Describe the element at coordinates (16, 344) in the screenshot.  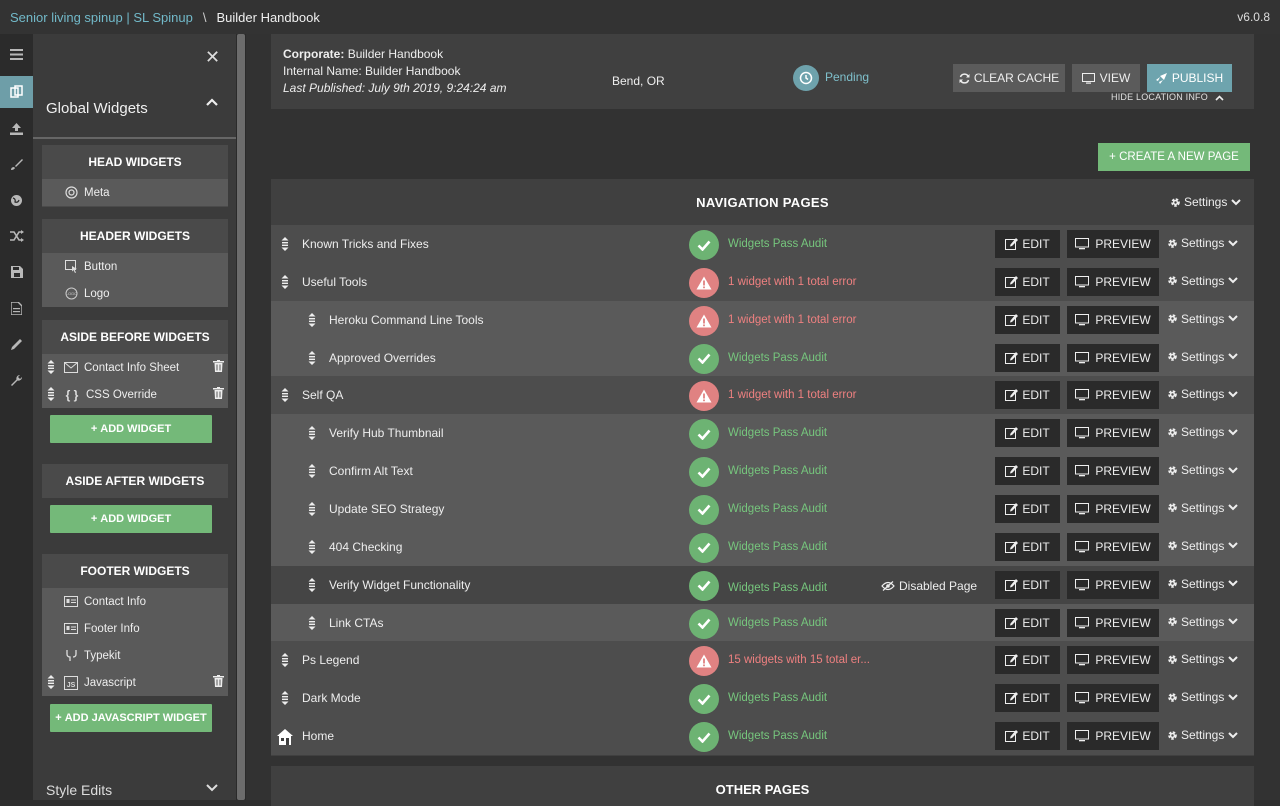
I see `pencil-icon` at that location.